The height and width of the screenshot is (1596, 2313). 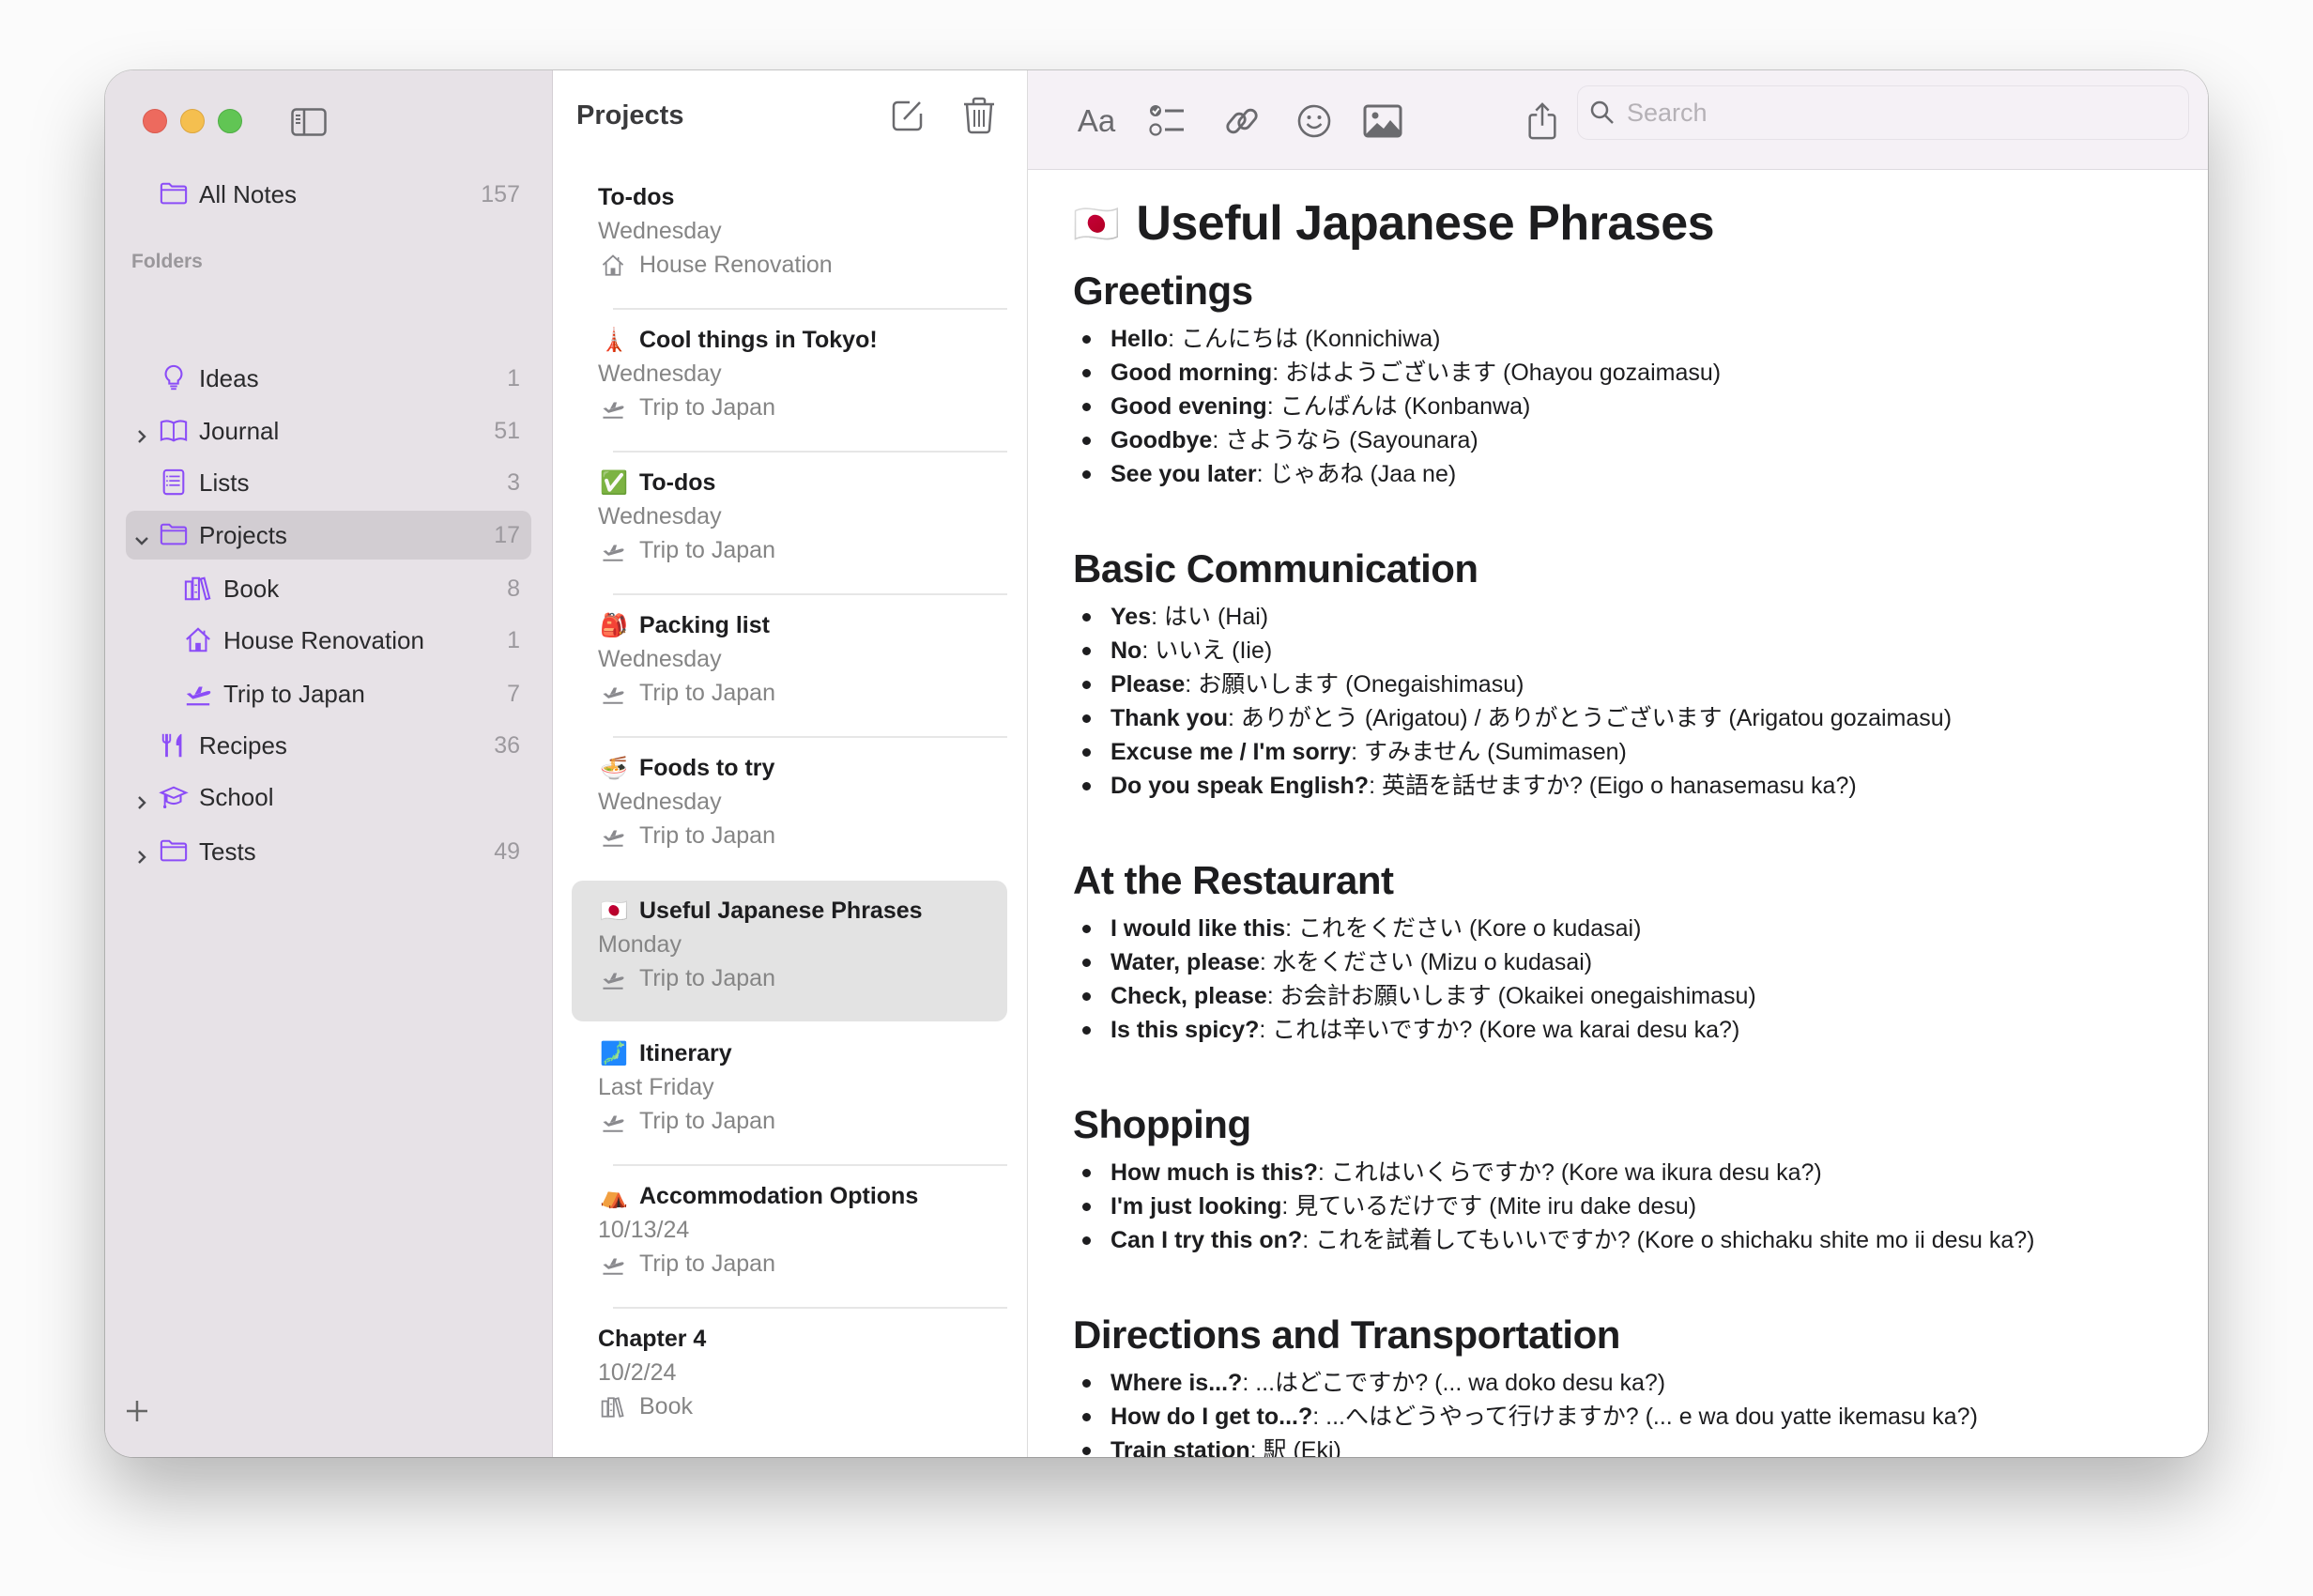 I want to click on note-title: 🗼 Cool things in Tokyo!, so click(x=738, y=341).